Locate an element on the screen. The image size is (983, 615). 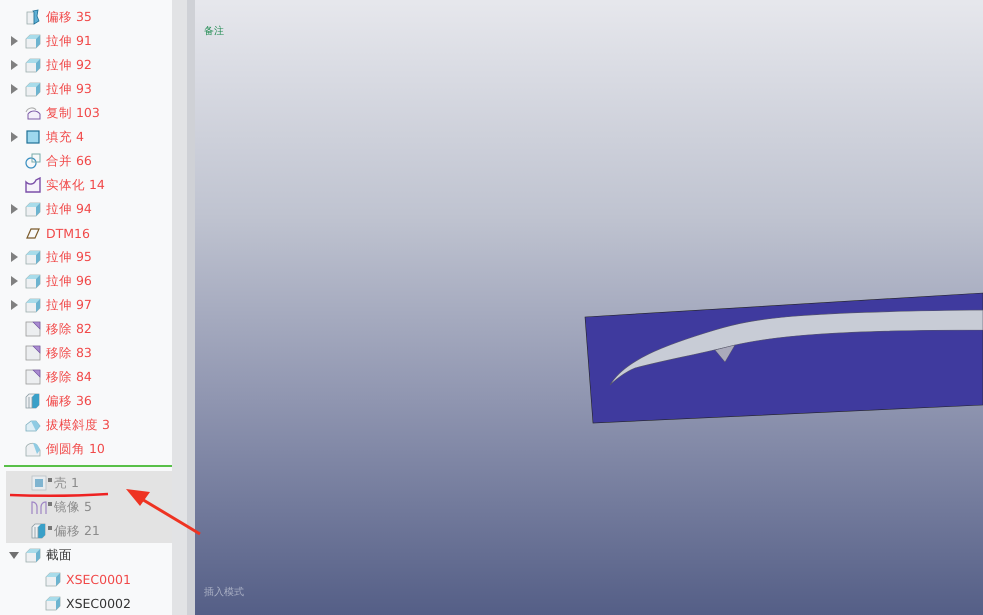
tree-item: 截面 is located at coordinates (86, 555).